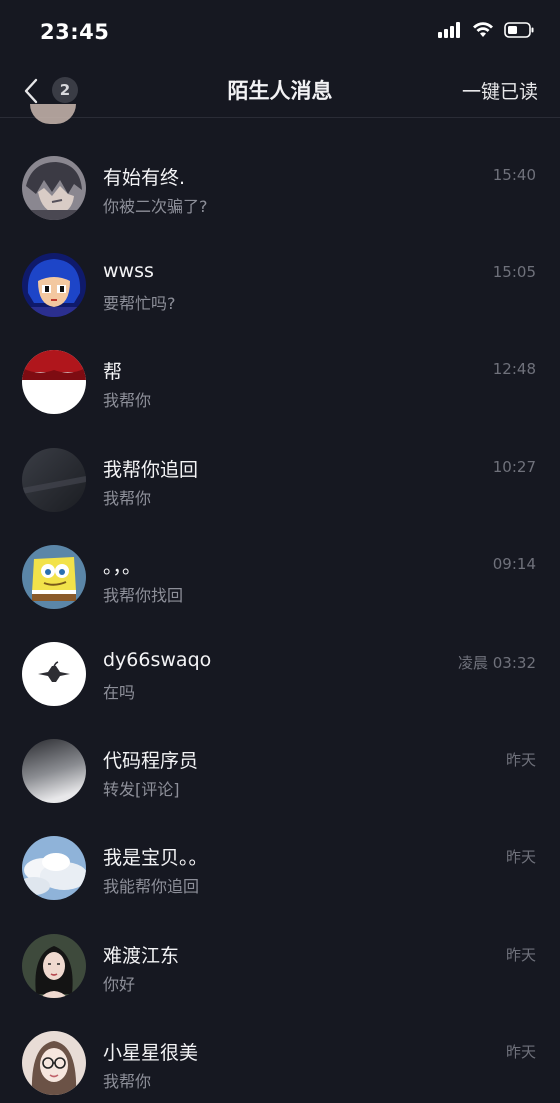 The height and width of the screenshot is (1103, 560). What do you see at coordinates (54, 479) in the screenshot?
I see `dark-gradient-avatar` at bounding box center [54, 479].